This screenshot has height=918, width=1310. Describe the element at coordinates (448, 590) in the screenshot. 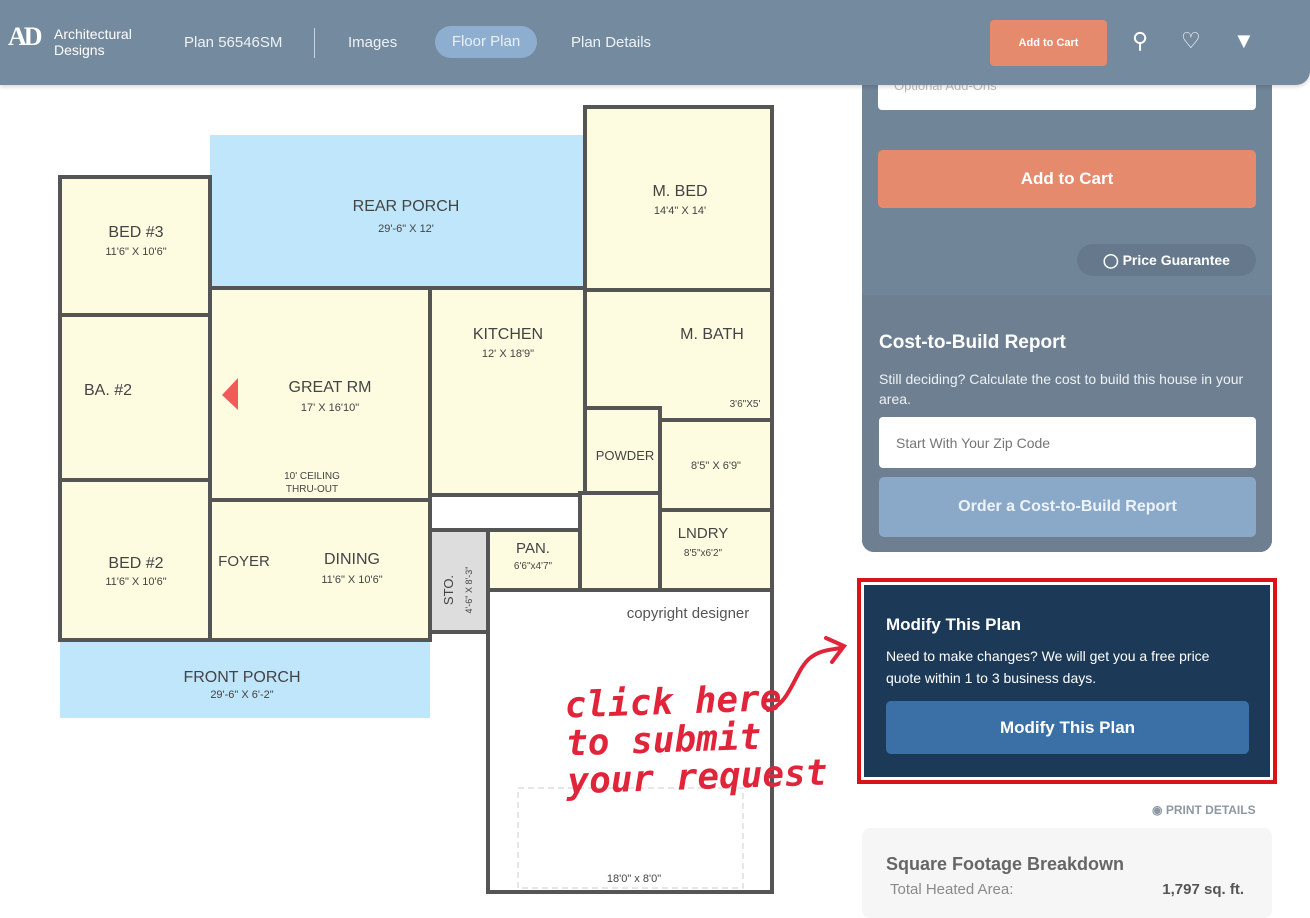

I see `room-label: STO.` at that location.